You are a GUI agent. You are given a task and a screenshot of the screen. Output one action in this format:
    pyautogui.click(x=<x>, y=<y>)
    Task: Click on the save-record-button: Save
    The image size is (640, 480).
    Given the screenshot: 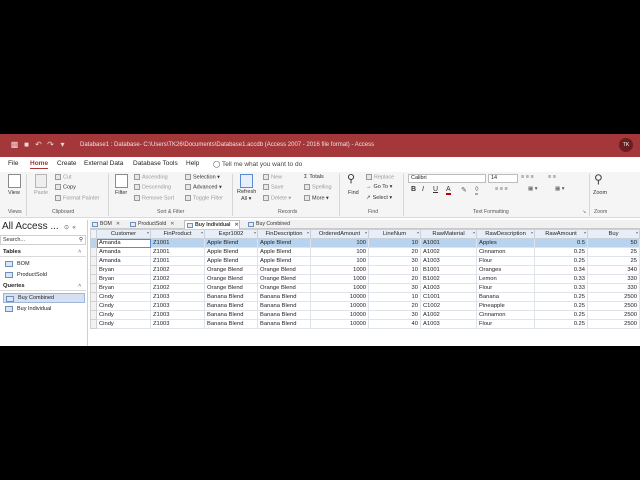 What is the action you would take?
    pyautogui.click(x=273, y=187)
    